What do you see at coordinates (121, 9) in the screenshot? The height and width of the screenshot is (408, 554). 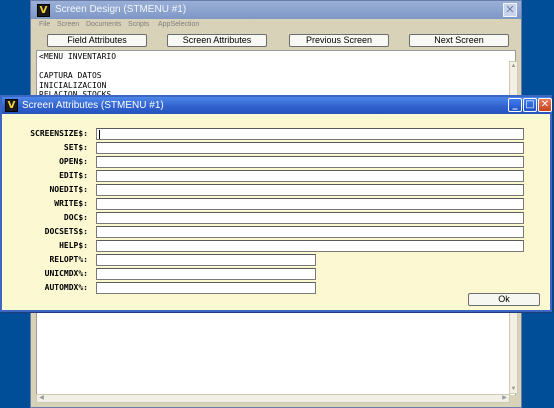 I see `window-title: Screen Design (STMENU #1)` at bounding box center [121, 9].